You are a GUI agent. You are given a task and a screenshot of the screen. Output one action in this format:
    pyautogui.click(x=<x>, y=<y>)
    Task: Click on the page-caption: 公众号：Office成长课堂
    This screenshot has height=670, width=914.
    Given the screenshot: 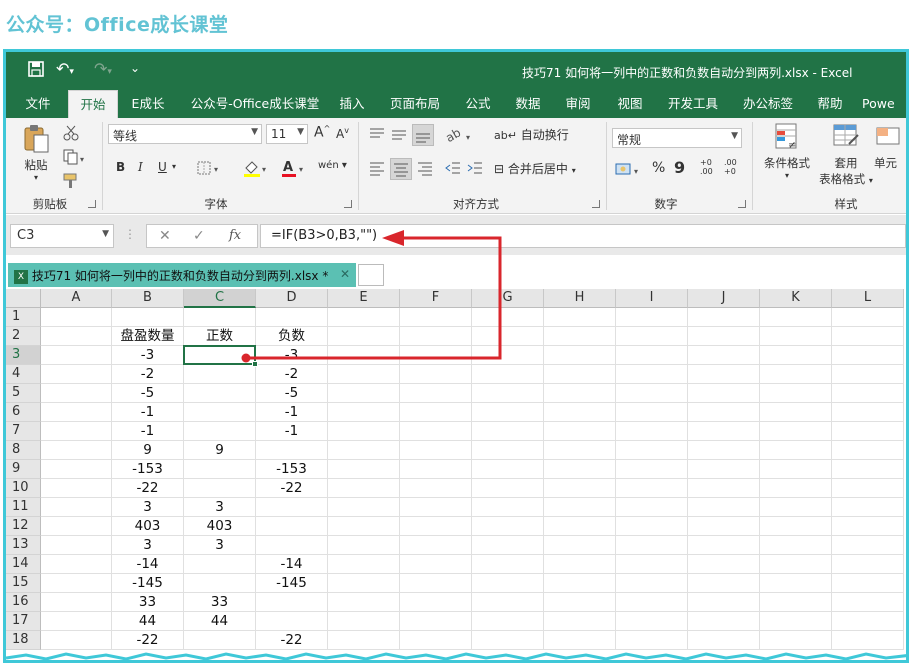 What is the action you would take?
    pyautogui.click(x=117, y=25)
    